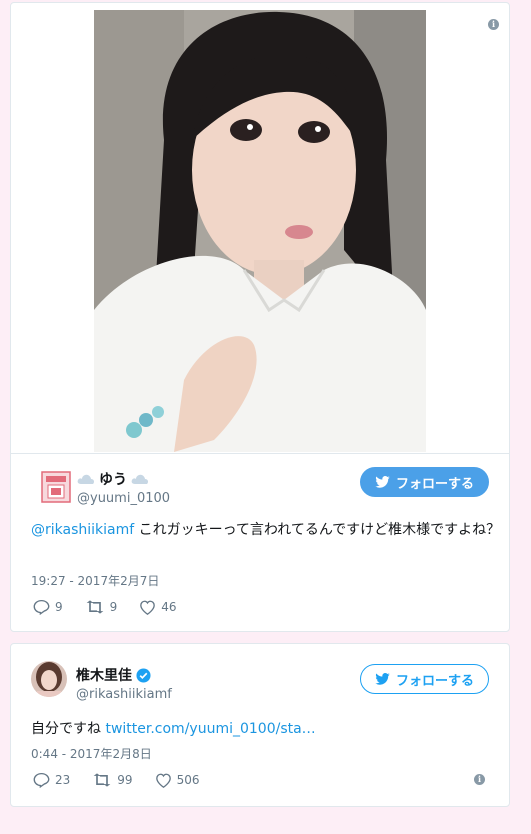 The image size is (531, 834). Describe the element at coordinates (123, 498) in the screenshot. I see `handle: @yuumi_0100` at that location.